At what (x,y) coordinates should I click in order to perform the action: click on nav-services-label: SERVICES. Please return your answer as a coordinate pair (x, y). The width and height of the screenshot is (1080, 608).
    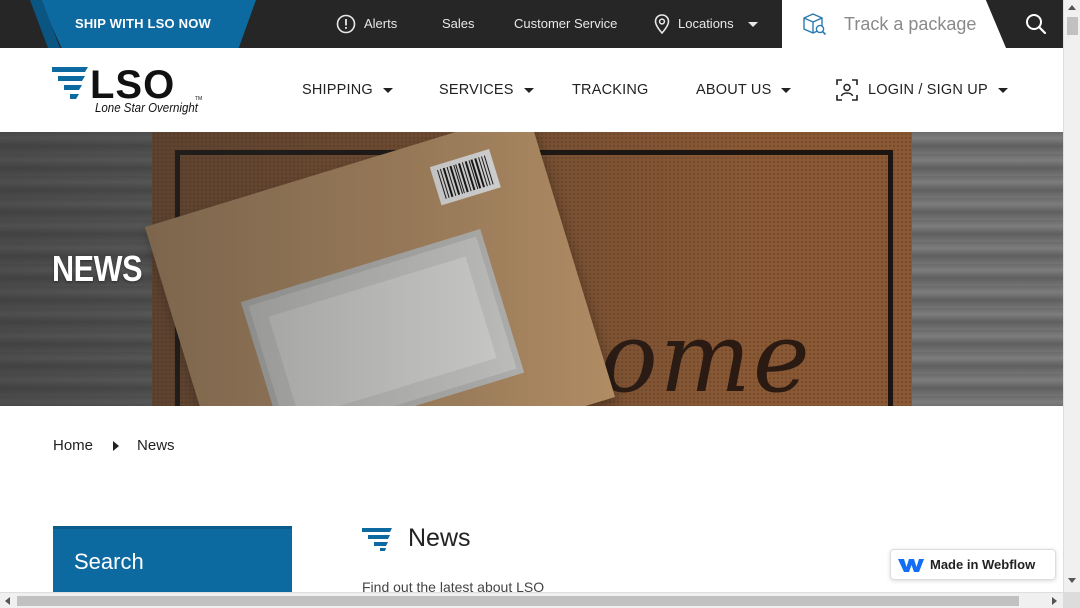
    Looking at the image, I should click on (476, 90).